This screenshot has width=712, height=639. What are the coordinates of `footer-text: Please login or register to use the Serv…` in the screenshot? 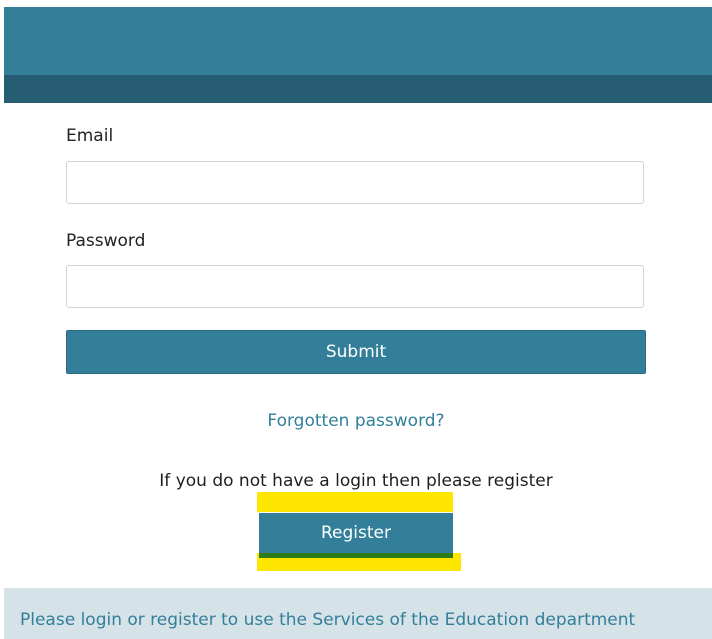 It's located at (328, 620).